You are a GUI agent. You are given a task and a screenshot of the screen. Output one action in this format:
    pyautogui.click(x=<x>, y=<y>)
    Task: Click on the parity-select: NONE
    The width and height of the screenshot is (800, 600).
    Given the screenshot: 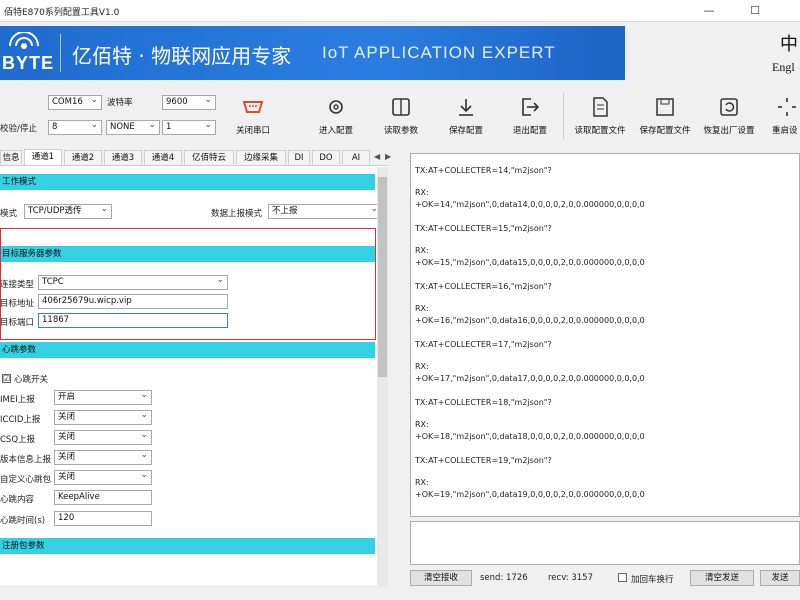 What is the action you would take?
    pyautogui.click(x=133, y=127)
    